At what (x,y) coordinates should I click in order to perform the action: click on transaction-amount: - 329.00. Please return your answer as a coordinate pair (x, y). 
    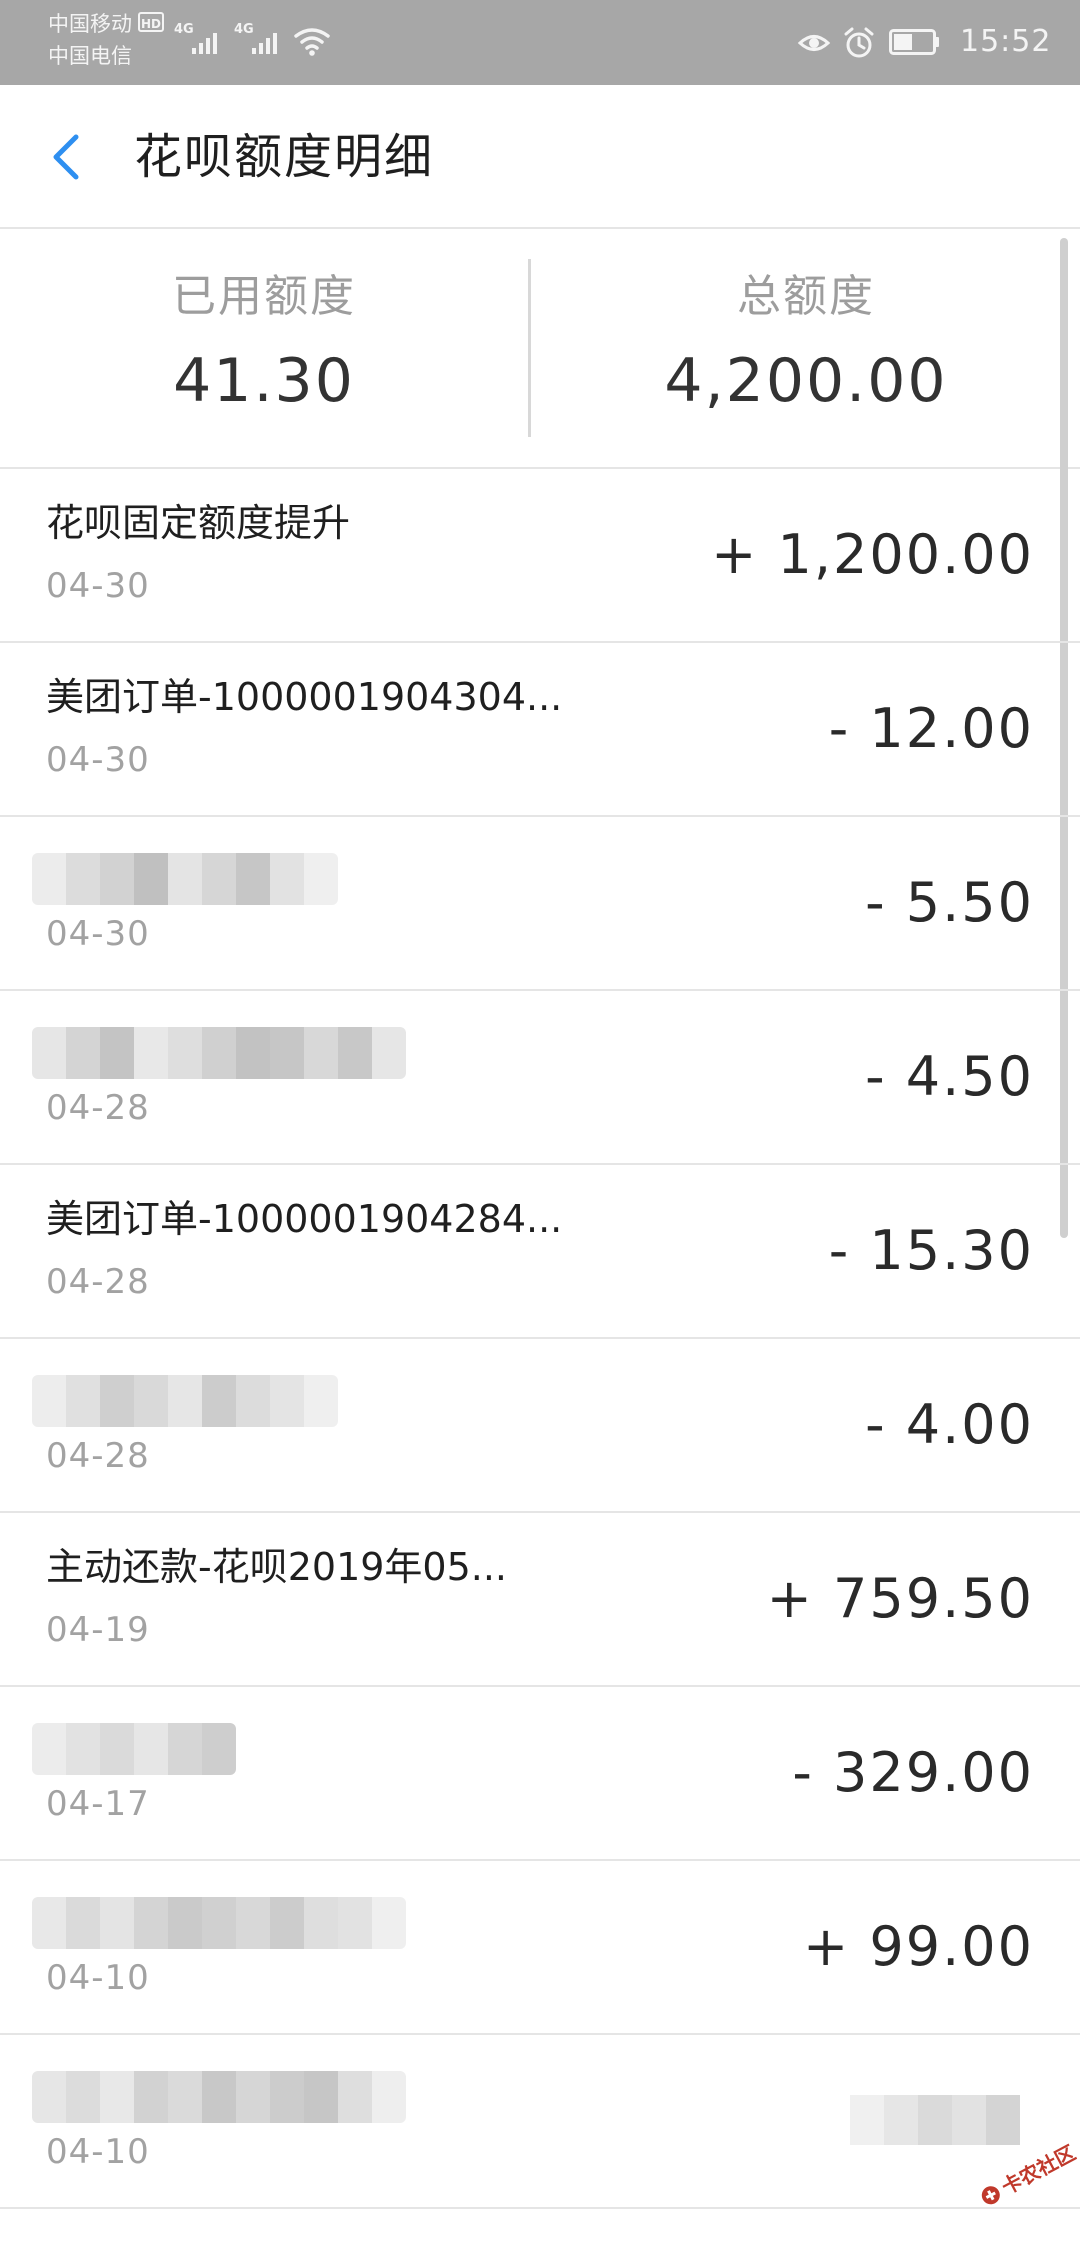
    Looking at the image, I should click on (913, 1772).